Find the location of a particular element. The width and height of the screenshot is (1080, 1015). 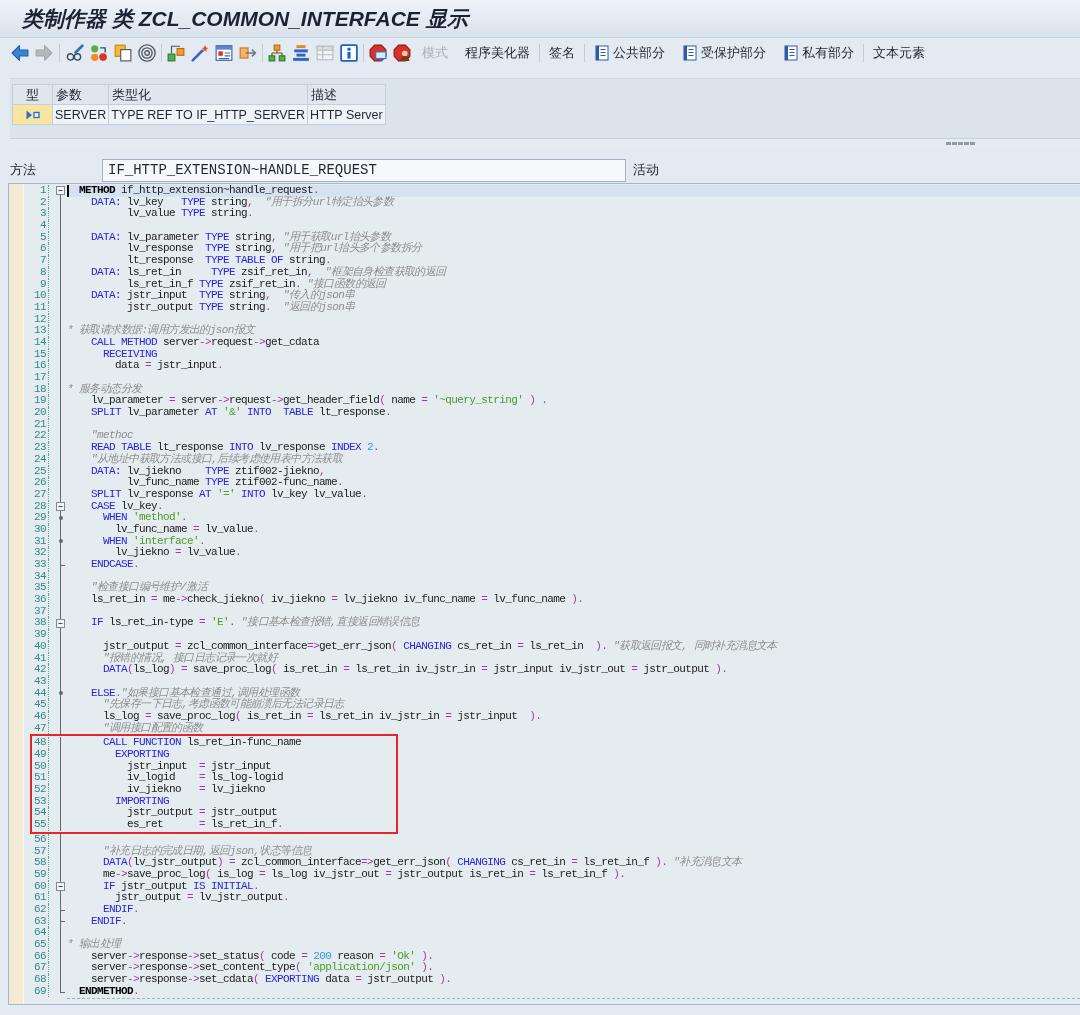

line-number: 18 is located at coordinates (40, 389).